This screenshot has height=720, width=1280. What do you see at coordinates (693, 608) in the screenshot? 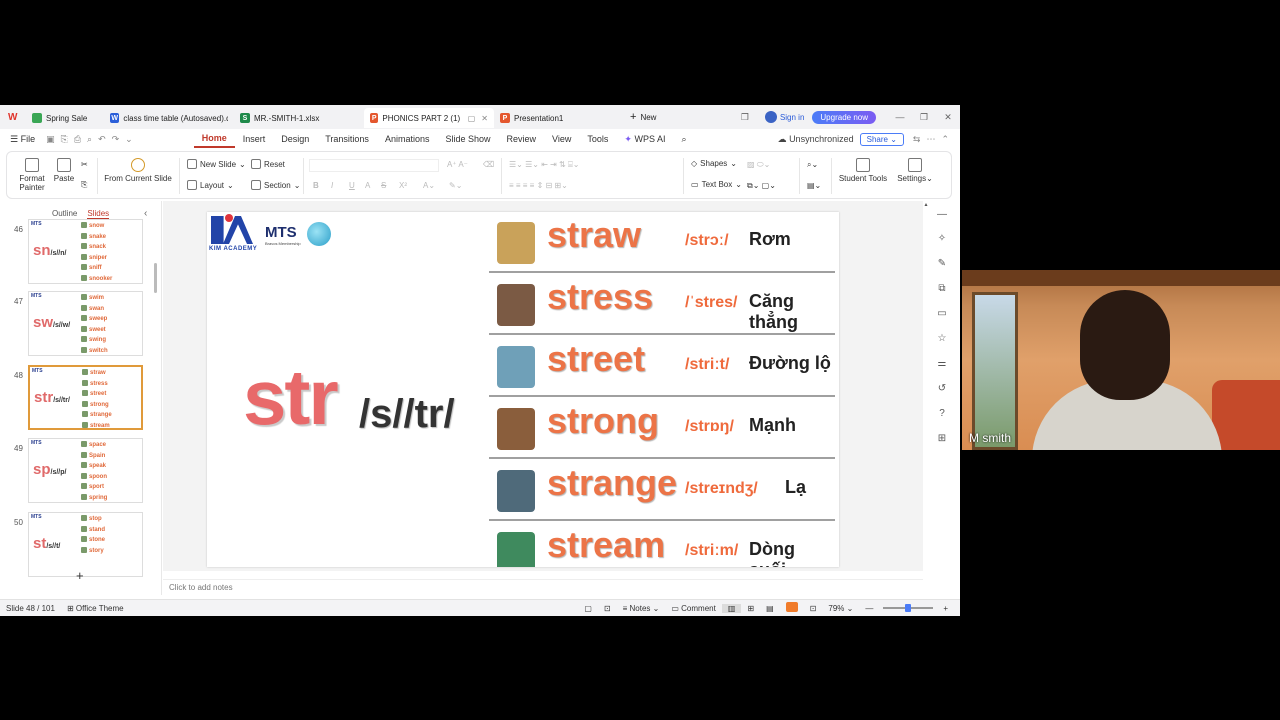
I see `comment-button: ▭ Comment` at bounding box center [693, 608].